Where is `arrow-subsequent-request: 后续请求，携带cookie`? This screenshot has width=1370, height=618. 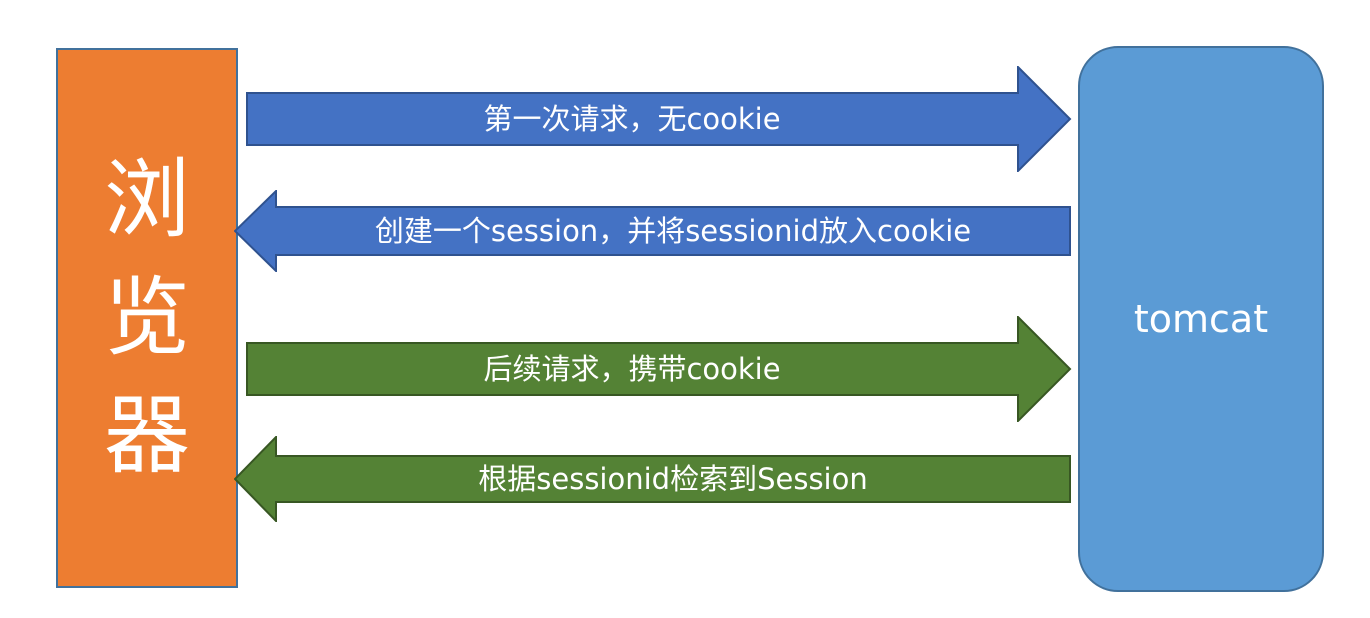
arrow-subsequent-request: 后续请求，携带cookie is located at coordinates (659, 369).